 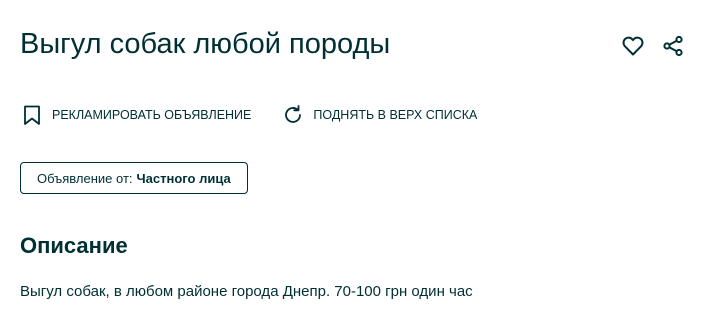 I want to click on promote-ad-button: РЕКЛАМИРОВАТЬ ОБЪЯВЛЕНИЕ, so click(x=135, y=115).